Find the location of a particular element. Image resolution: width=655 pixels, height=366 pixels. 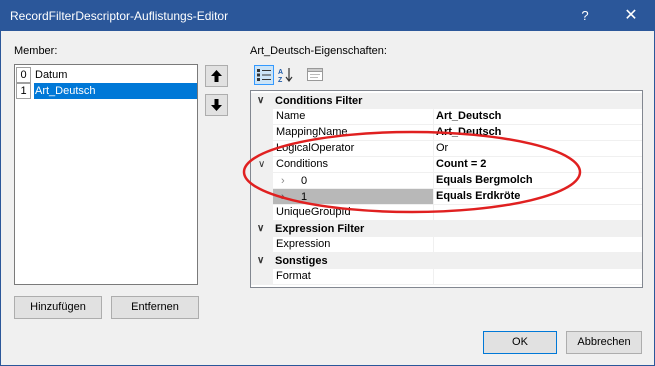

svg-text: Z is located at coordinates (280, 80).